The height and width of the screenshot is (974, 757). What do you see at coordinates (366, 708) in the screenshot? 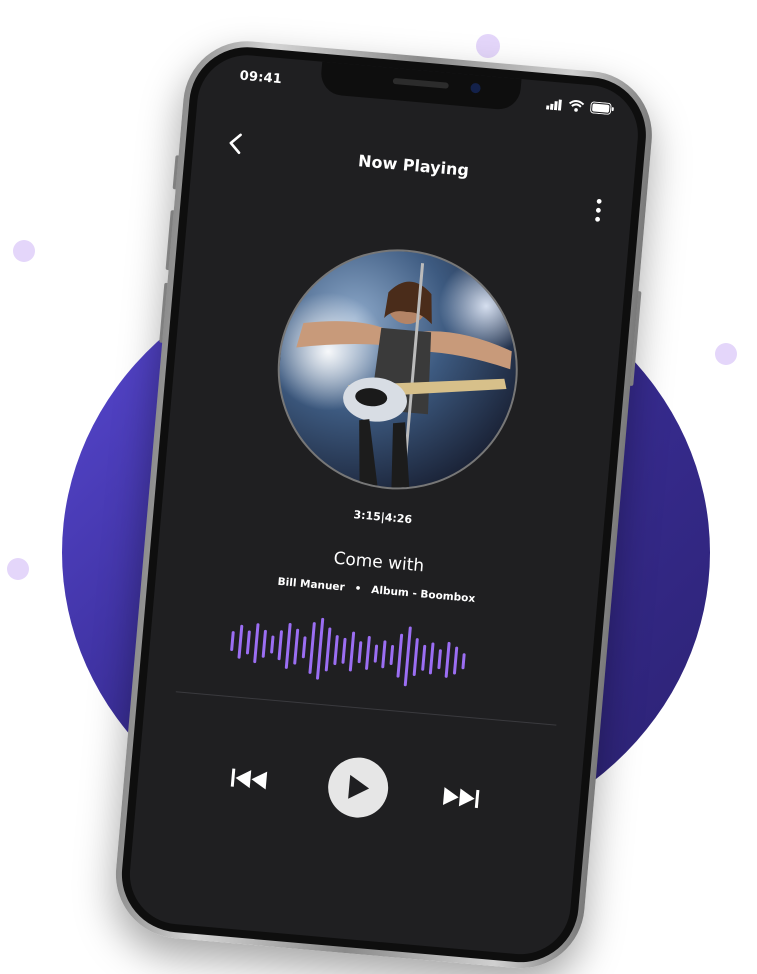
I see `divider` at bounding box center [366, 708].